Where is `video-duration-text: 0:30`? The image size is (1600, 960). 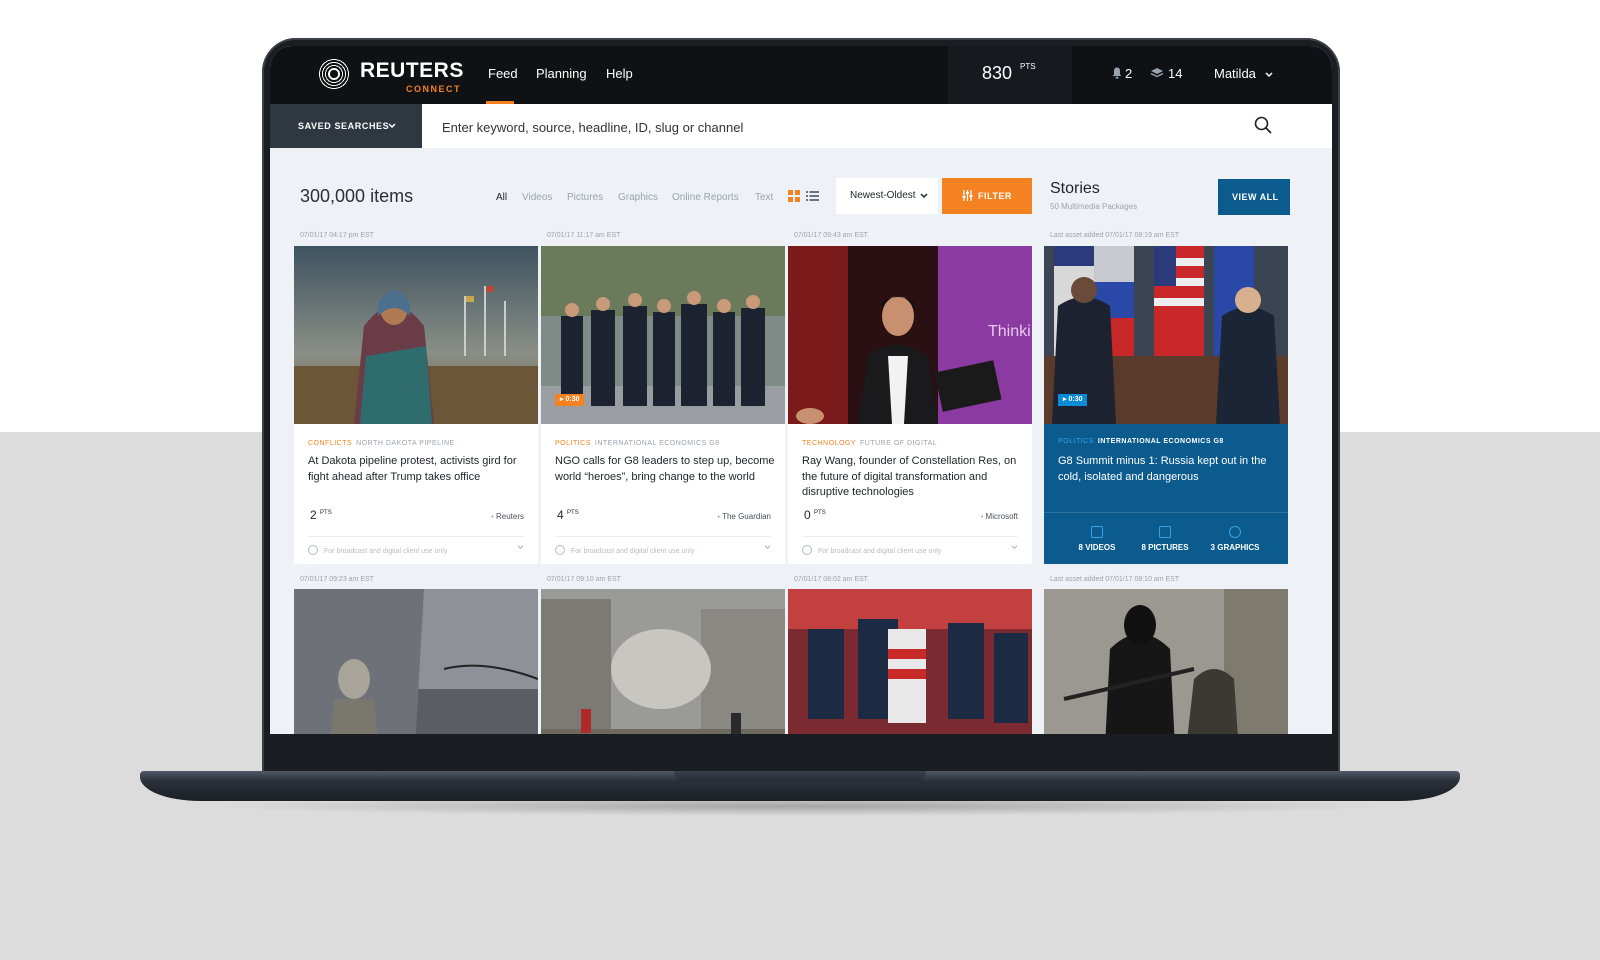
video-duration-text: 0:30 is located at coordinates (572, 399).